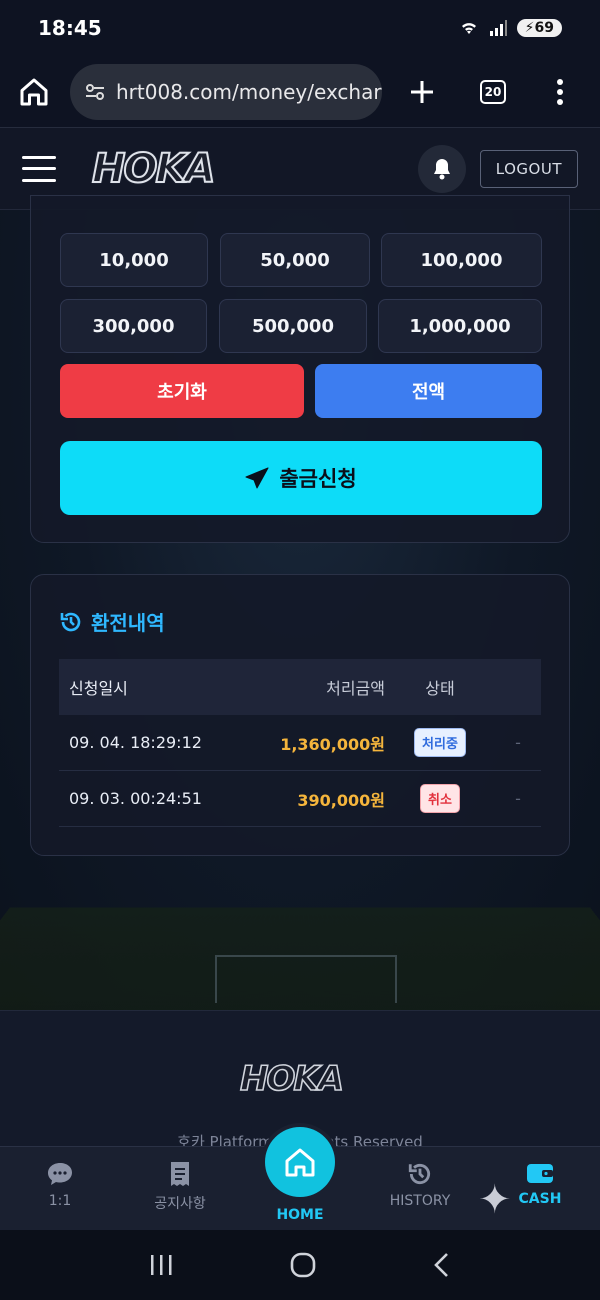  I want to click on row-status: 처리중, so click(440, 742).